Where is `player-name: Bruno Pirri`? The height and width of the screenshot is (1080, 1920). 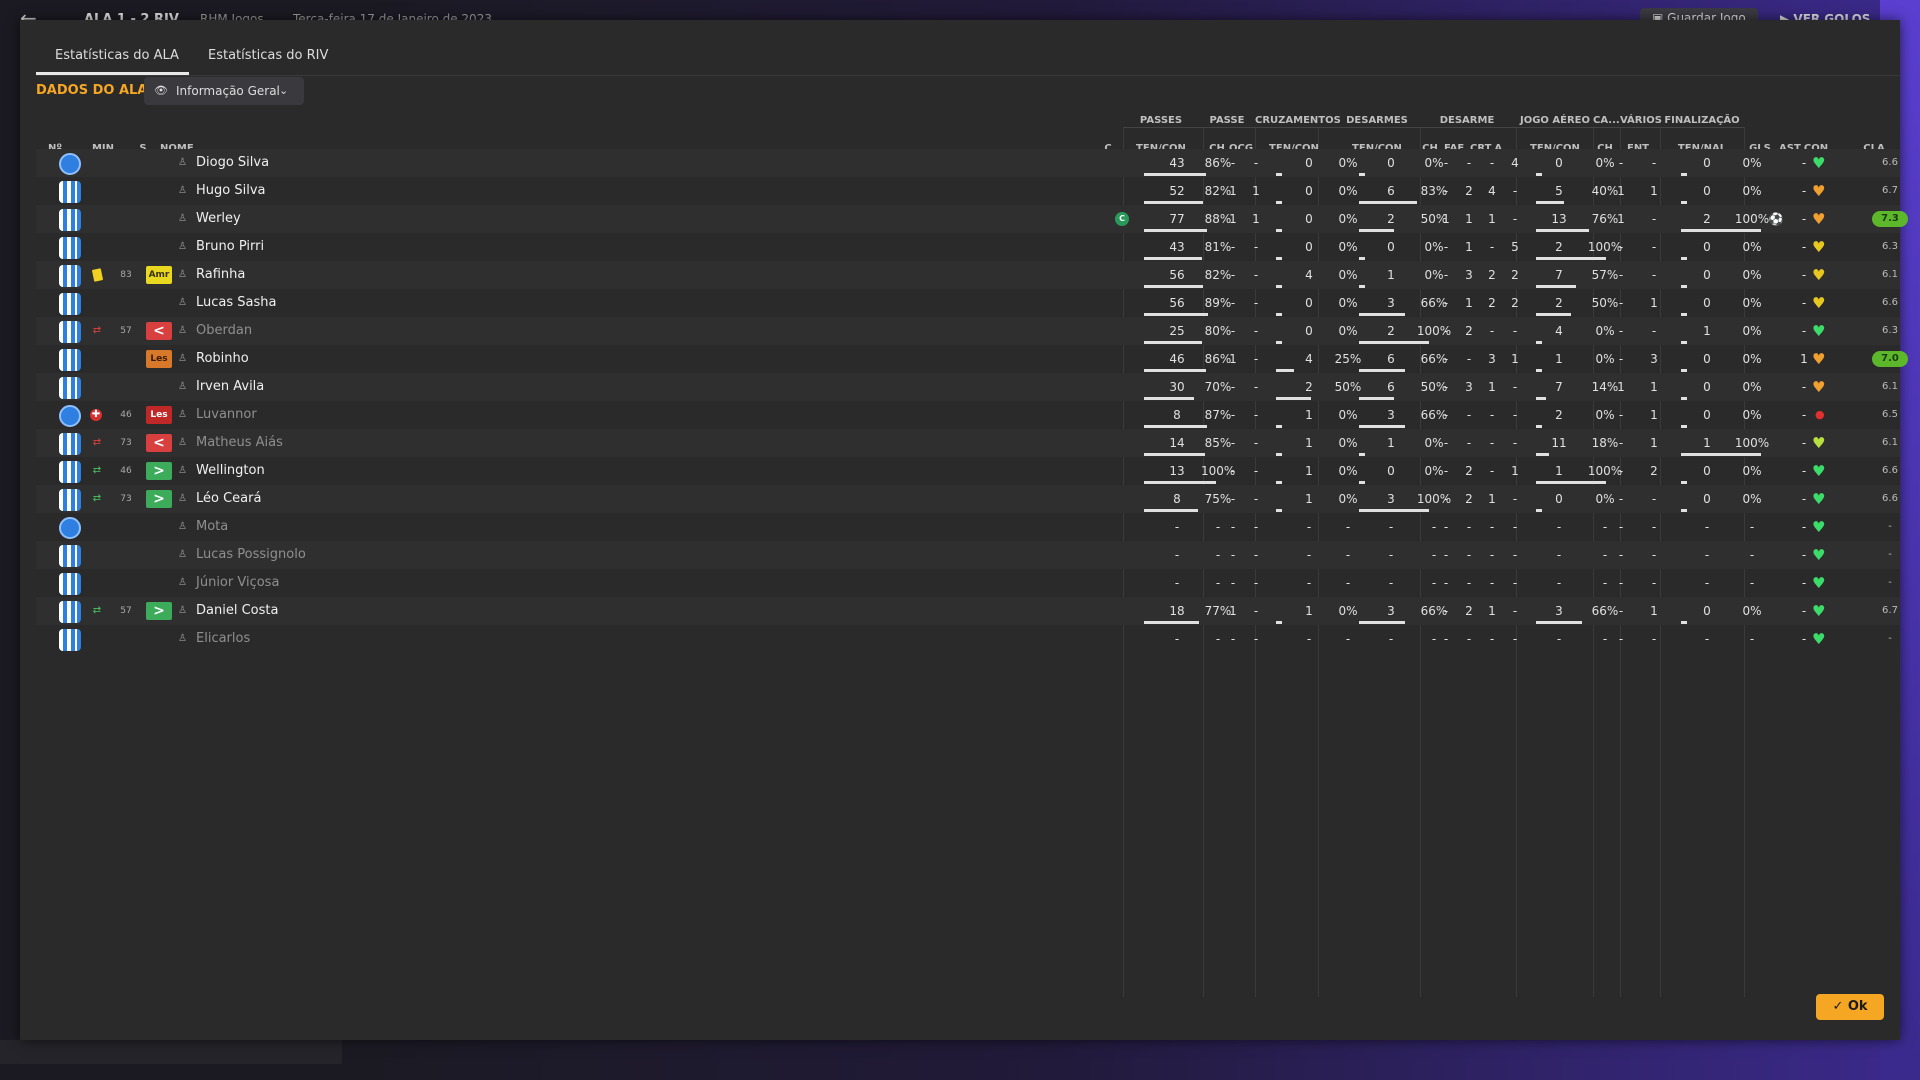 player-name: Bruno Pirri is located at coordinates (230, 247).